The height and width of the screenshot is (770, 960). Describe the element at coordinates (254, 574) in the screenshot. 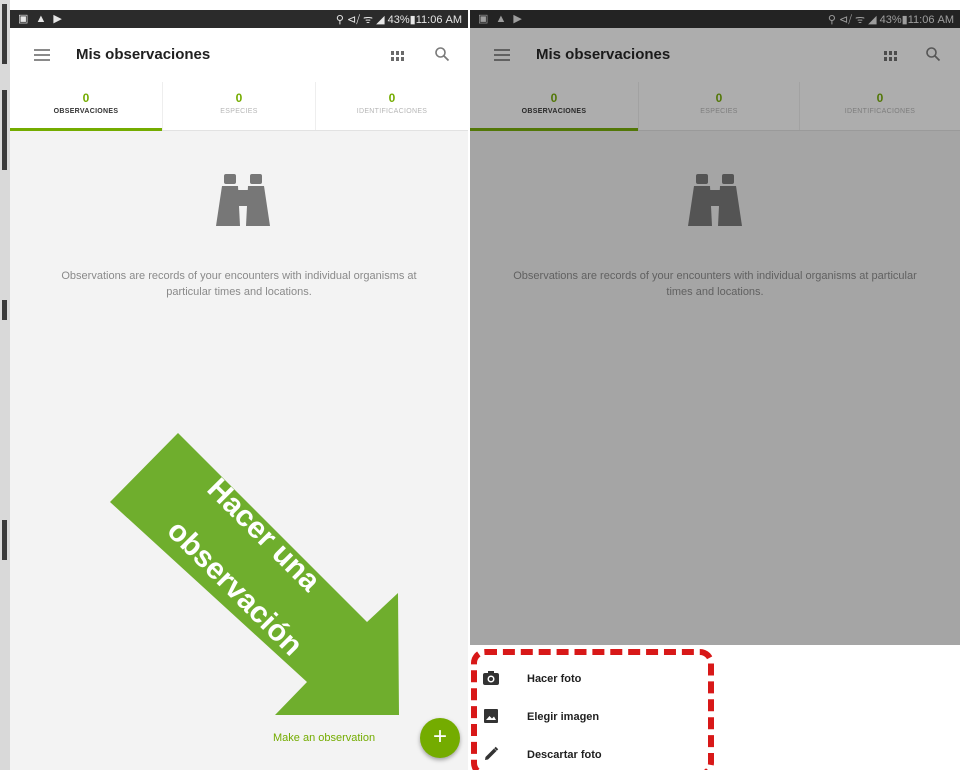

I see `arrow-shape` at that location.